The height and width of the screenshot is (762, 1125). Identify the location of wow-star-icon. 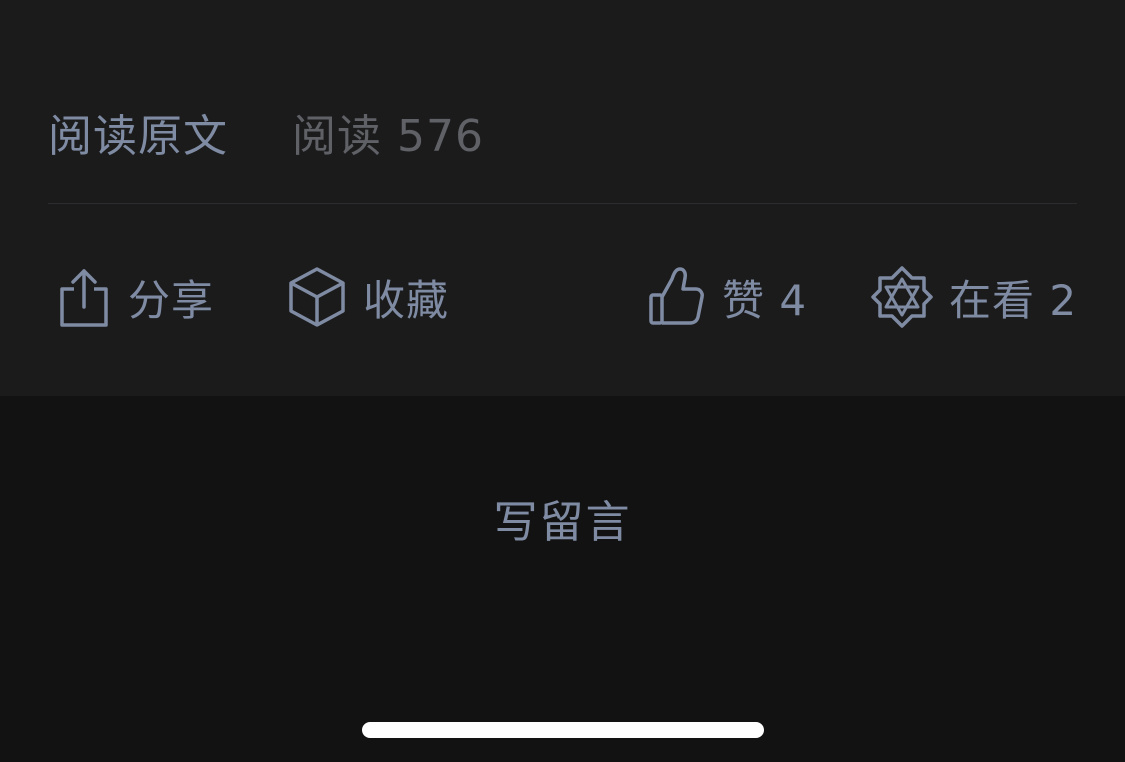
(902, 297).